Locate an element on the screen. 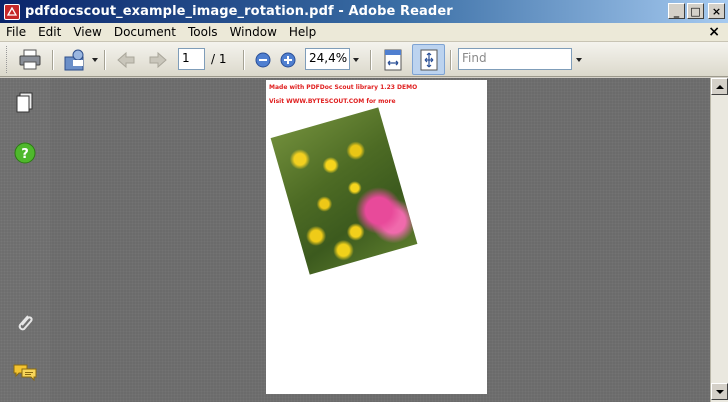 The image size is (728, 402). previous-page-button is located at coordinates (126, 60).